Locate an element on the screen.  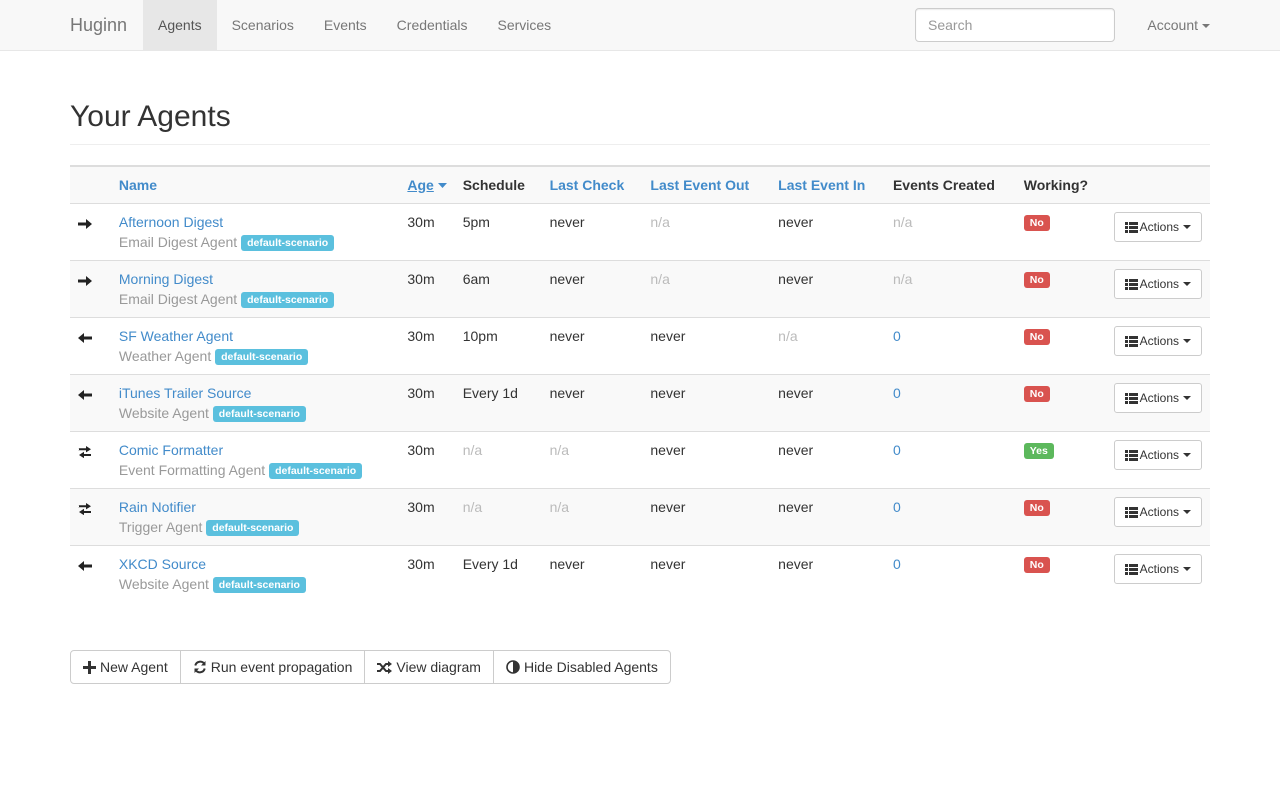
sort-last-check-link: Last Check is located at coordinates (587, 185).